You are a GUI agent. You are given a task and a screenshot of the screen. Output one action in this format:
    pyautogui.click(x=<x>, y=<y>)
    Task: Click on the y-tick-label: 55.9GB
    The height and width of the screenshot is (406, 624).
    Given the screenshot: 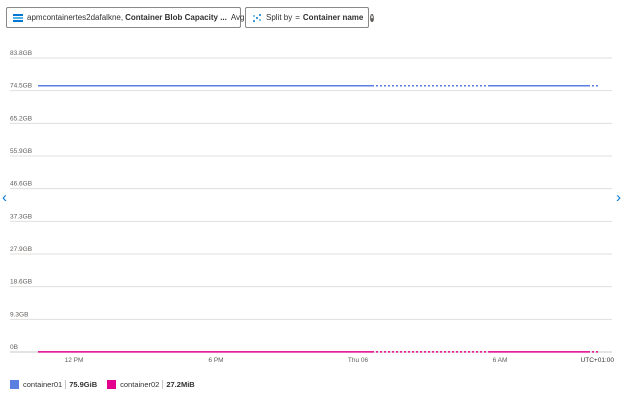 What is the action you would take?
    pyautogui.click(x=21, y=151)
    